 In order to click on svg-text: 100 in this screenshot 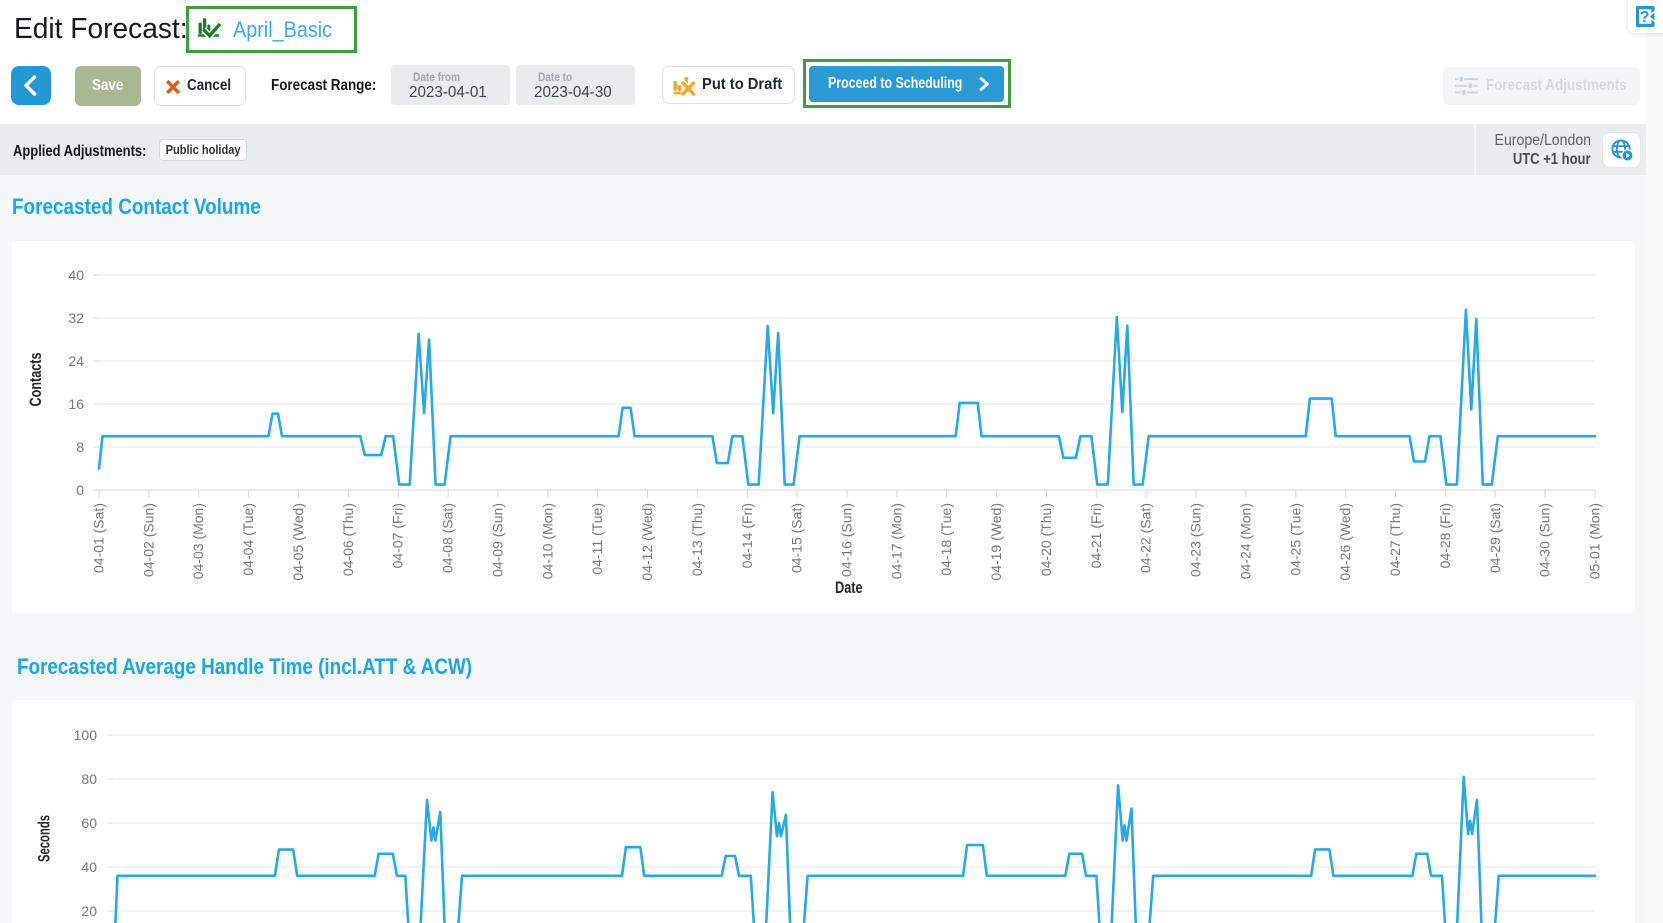, I will do `click(86, 735)`.